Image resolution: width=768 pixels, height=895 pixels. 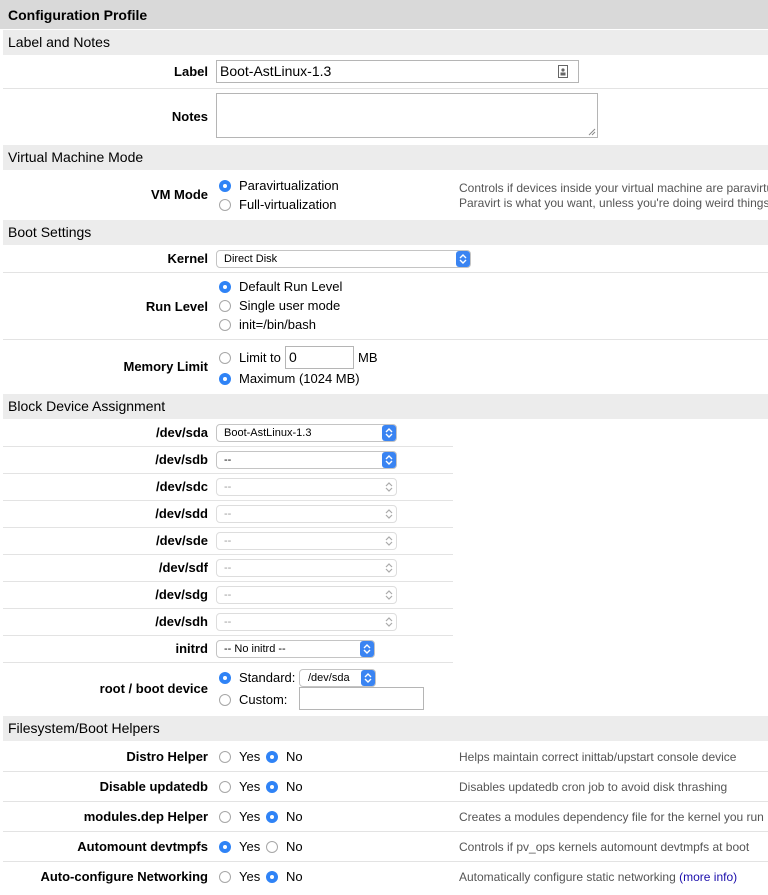 What do you see at coordinates (306, 568) in the screenshot?
I see `device-select-sdf: --` at bounding box center [306, 568].